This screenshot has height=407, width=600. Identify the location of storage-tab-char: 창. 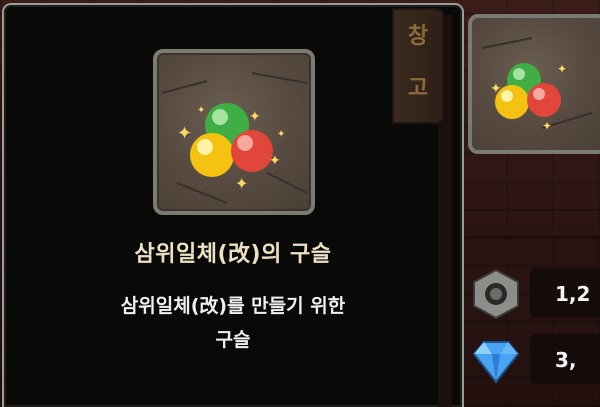
(418, 36).